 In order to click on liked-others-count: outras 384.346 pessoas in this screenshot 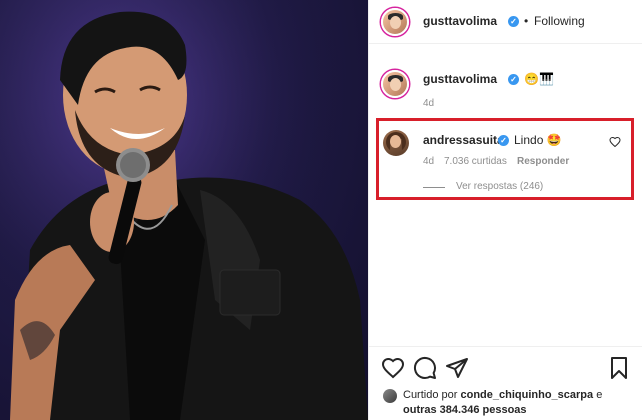, I will do `click(465, 410)`.